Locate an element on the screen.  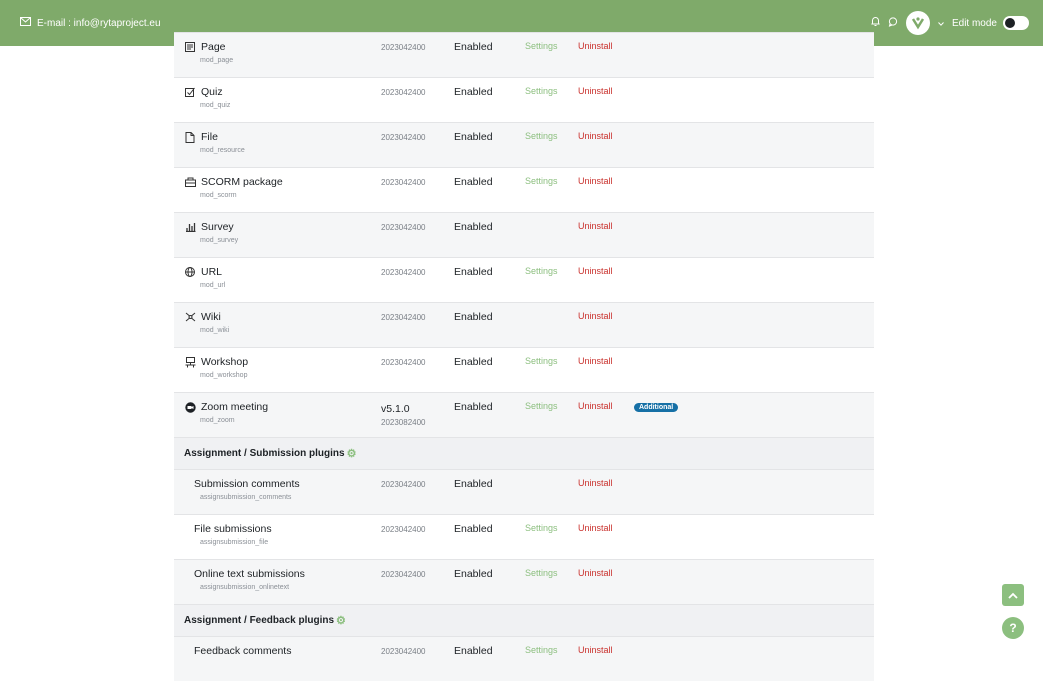
plugin-name: Submission comments is located at coordinates (247, 484).